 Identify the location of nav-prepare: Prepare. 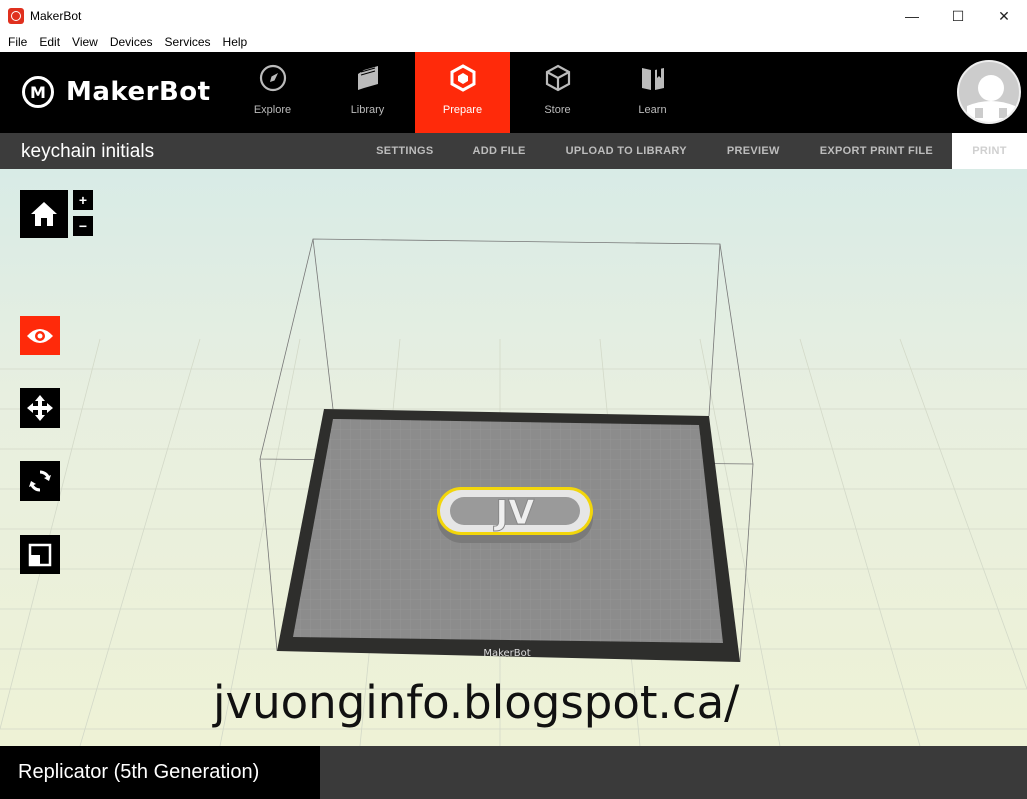
(462, 92).